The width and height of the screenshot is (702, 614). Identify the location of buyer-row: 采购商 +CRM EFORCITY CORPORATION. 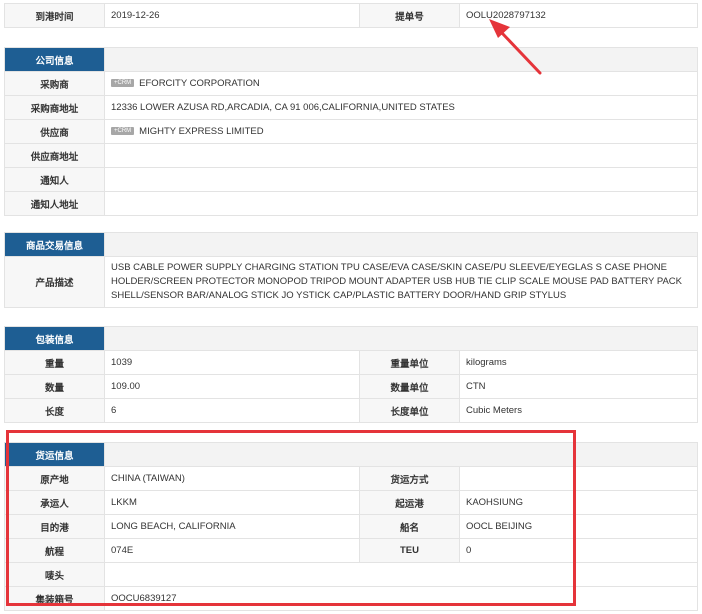
(351, 83).